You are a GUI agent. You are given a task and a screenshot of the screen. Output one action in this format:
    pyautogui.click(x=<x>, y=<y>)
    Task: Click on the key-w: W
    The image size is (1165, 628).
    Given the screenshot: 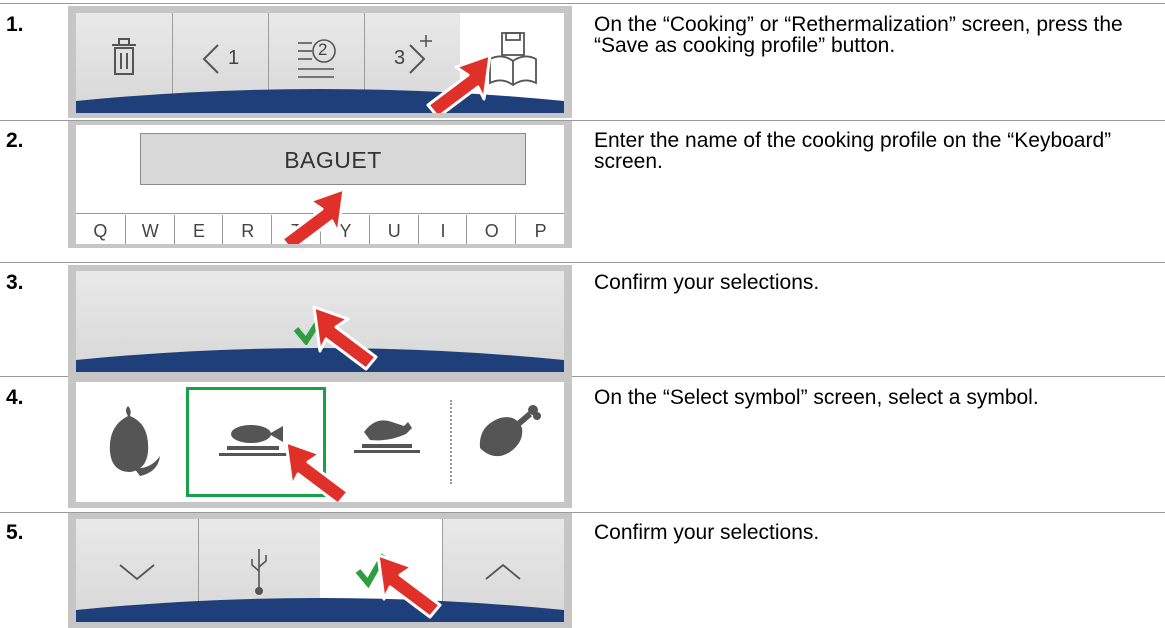 What is the action you would take?
    pyautogui.click(x=149, y=229)
    